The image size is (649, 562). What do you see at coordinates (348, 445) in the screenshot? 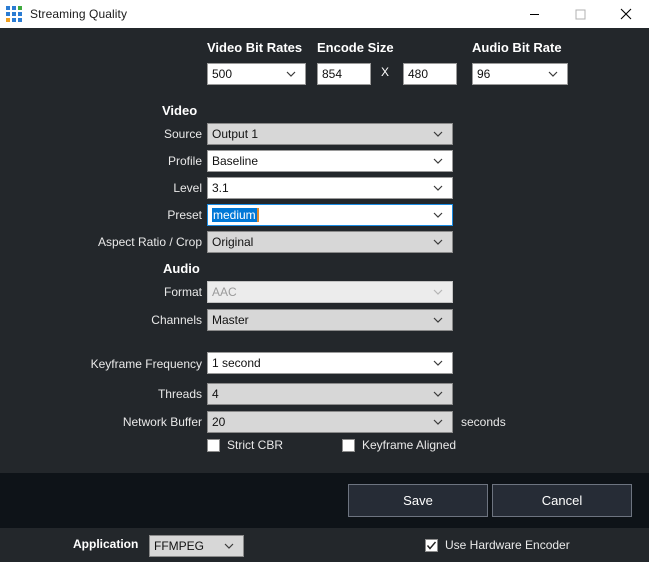
I see `keyframe-aligned-checkbox` at bounding box center [348, 445].